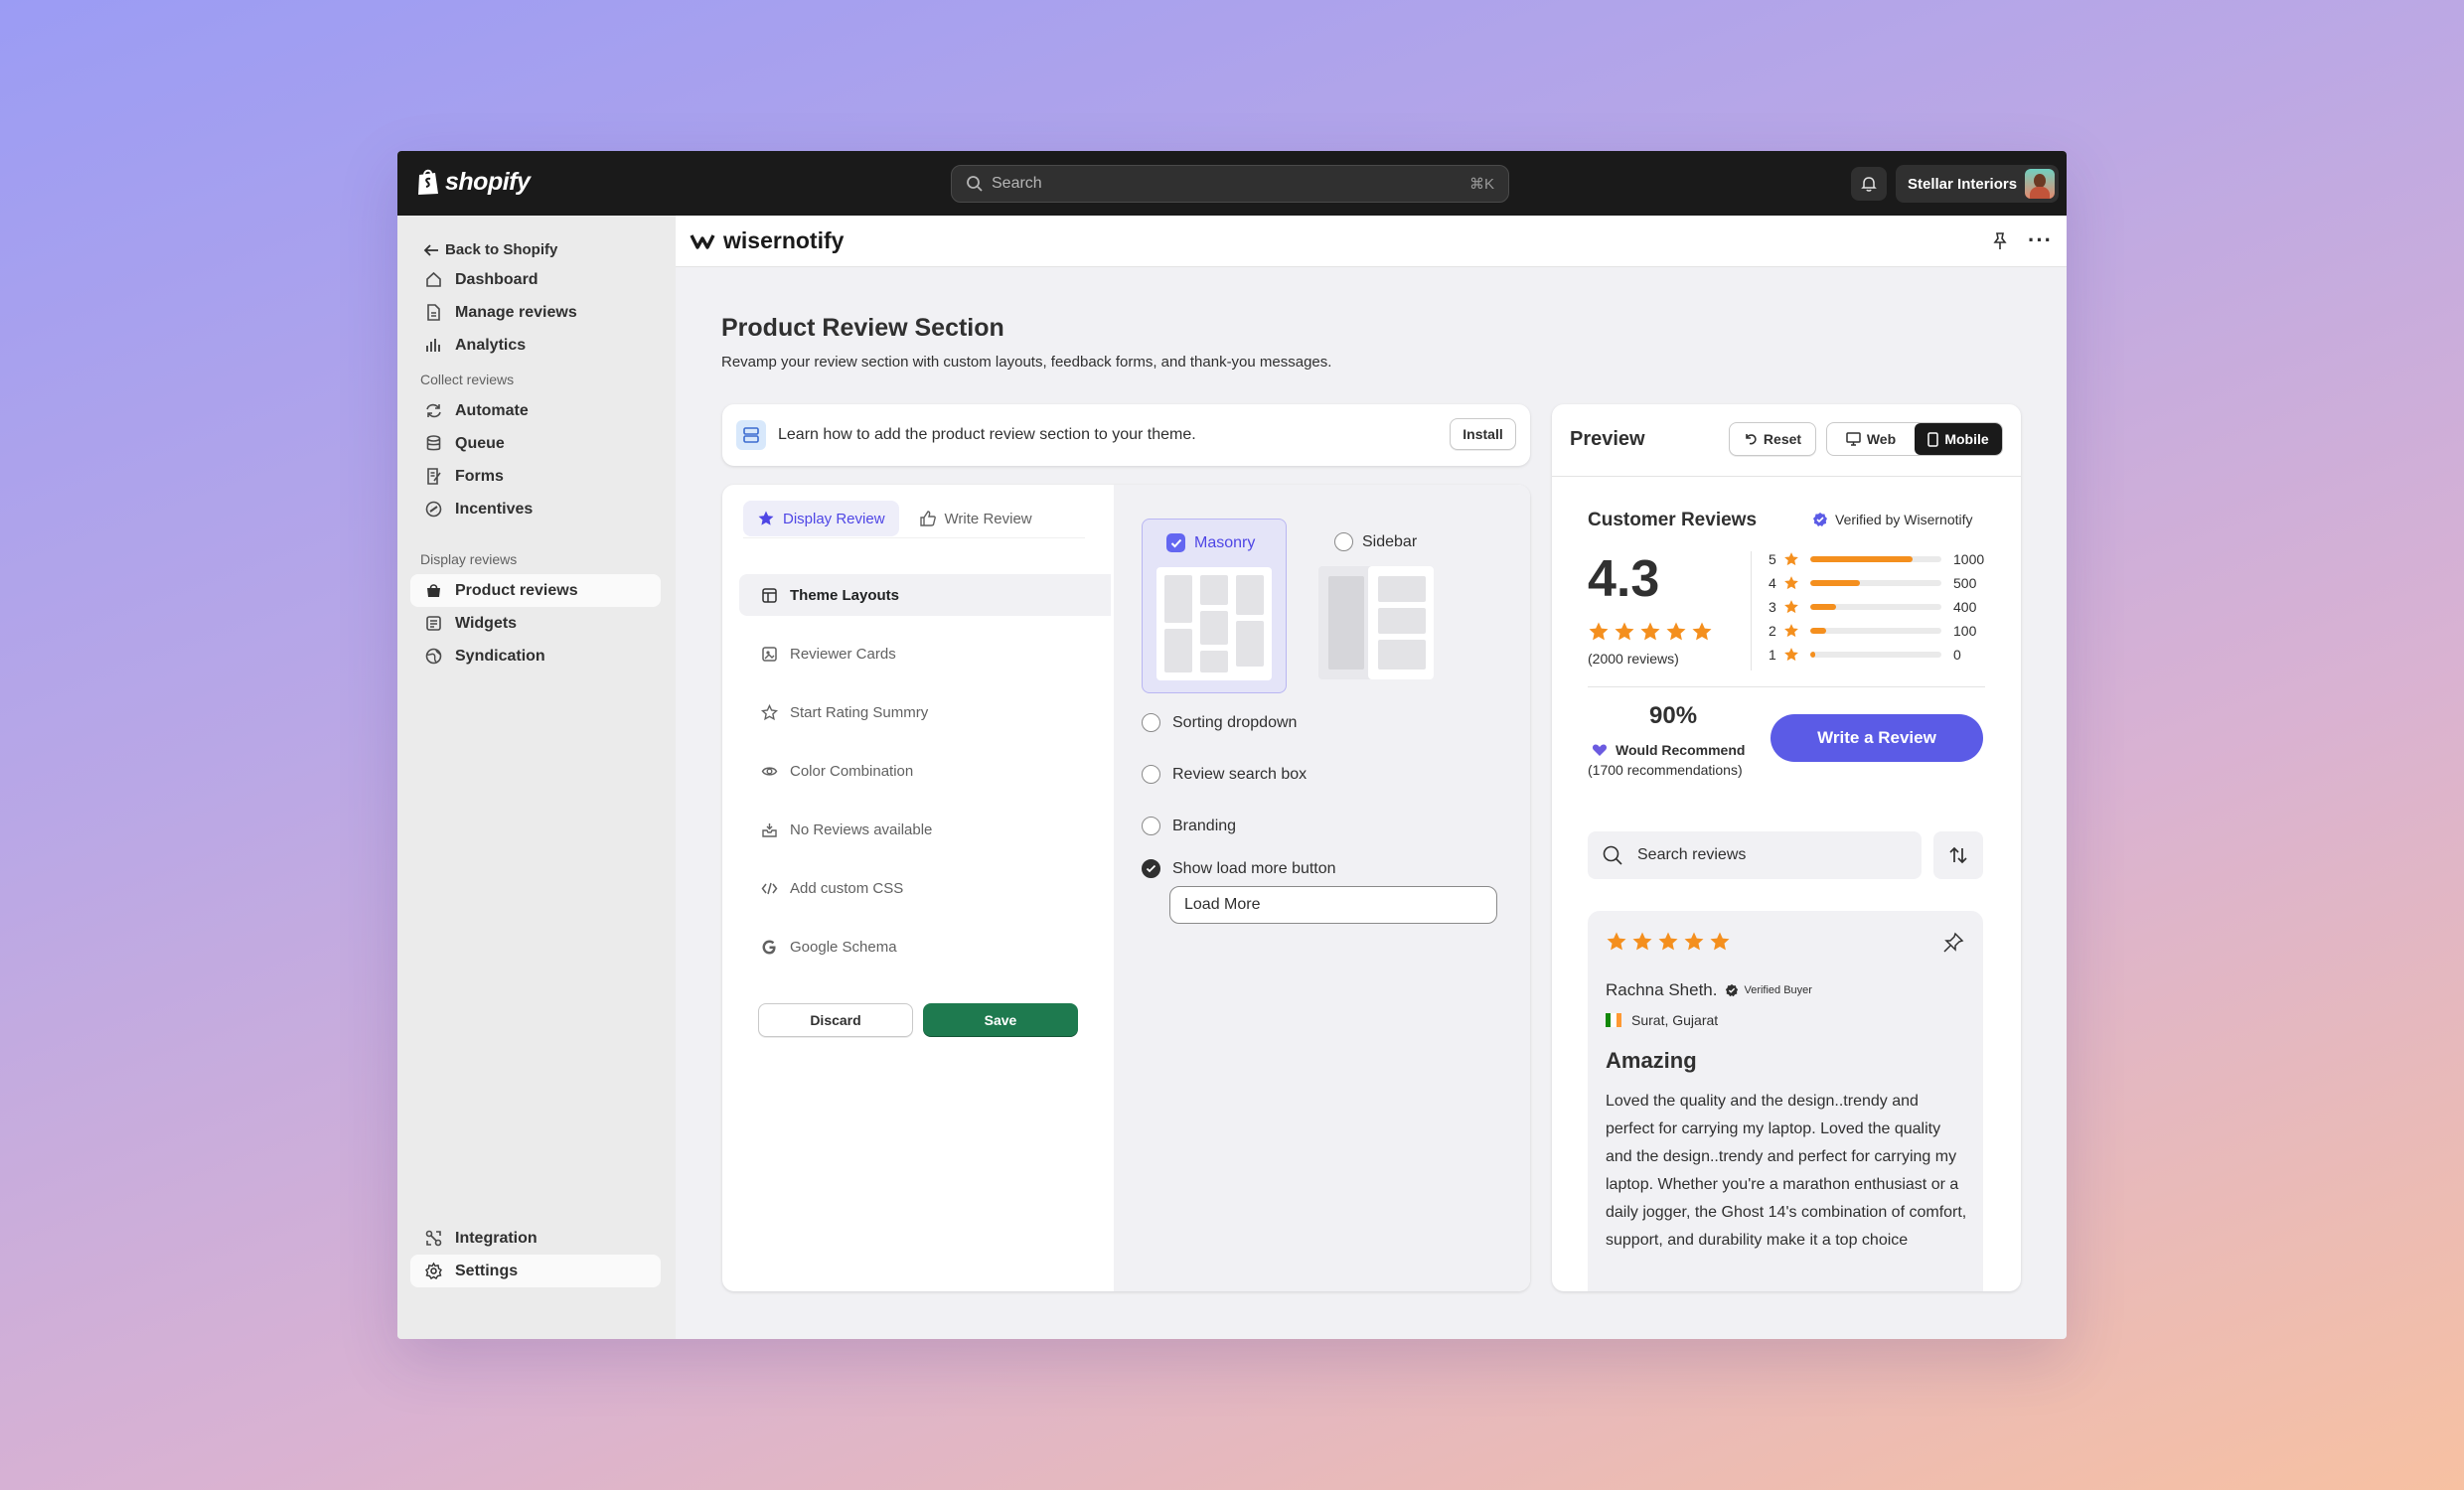  I want to click on review-search-input: Search reviews, so click(1755, 855).